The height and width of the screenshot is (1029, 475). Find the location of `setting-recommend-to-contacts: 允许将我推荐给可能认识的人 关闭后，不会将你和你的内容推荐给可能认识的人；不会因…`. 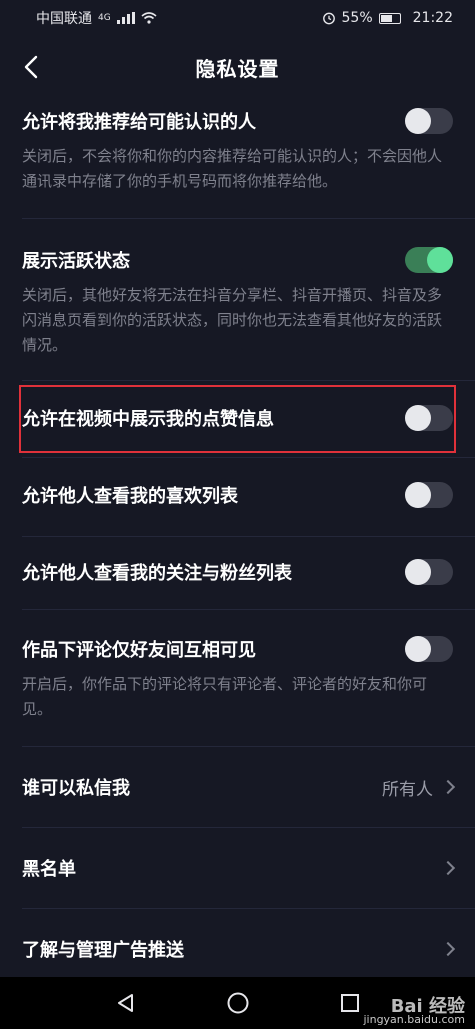

setting-recommend-to-contacts: 允许将我推荐给可能认识的人 关闭后，不会将你和你的内容推荐给可能认识的人；不会因… is located at coordinates (237, 146).